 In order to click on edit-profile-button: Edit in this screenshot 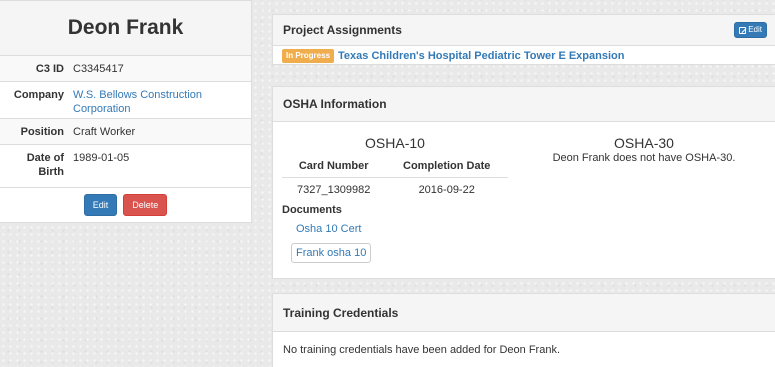, I will do `click(100, 205)`.